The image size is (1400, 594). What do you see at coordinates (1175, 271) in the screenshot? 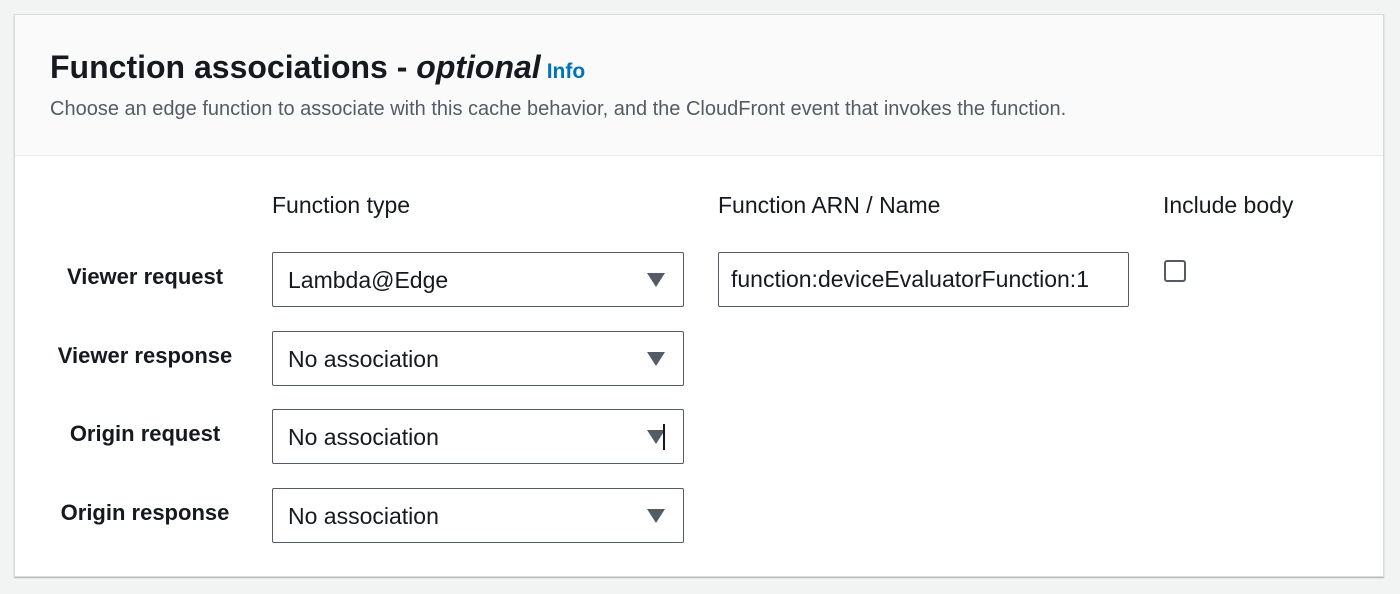
I see `viewer-request-include-body-checkbox` at bounding box center [1175, 271].